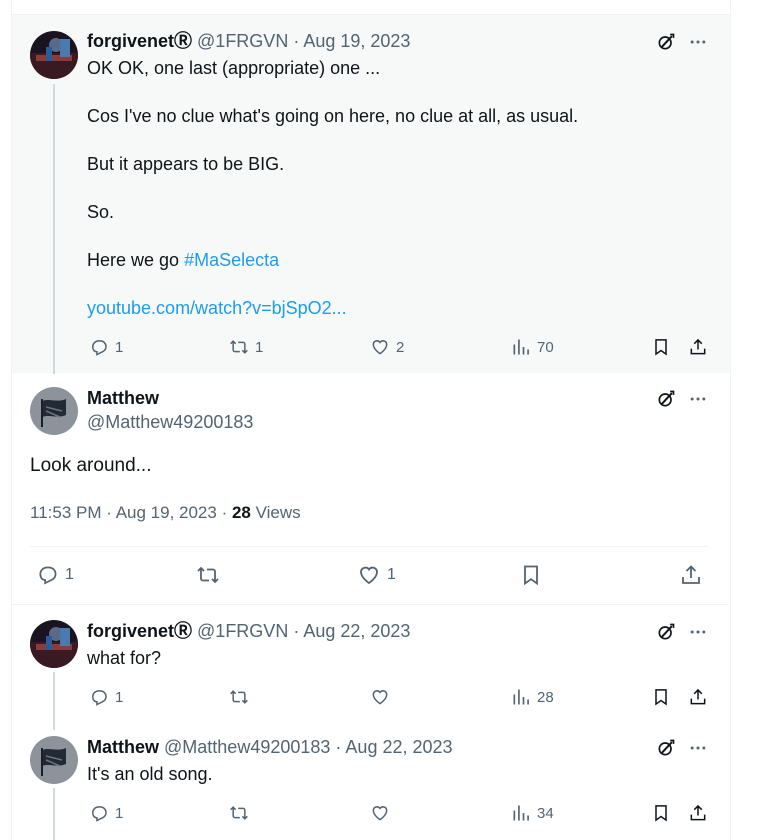  What do you see at coordinates (369, 546) in the screenshot?
I see `divider` at bounding box center [369, 546].